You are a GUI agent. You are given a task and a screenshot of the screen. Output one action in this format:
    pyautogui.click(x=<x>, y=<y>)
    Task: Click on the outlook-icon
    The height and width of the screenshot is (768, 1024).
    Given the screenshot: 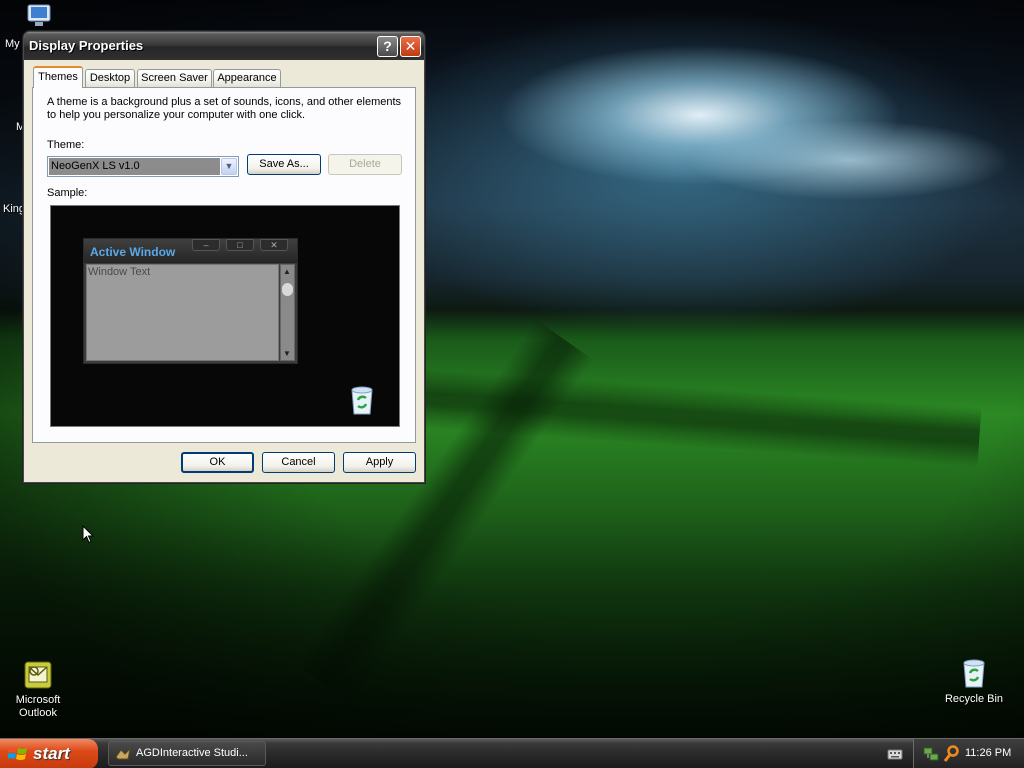 What is the action you would take?
    pyautogui.click(x=38, y=675)
    